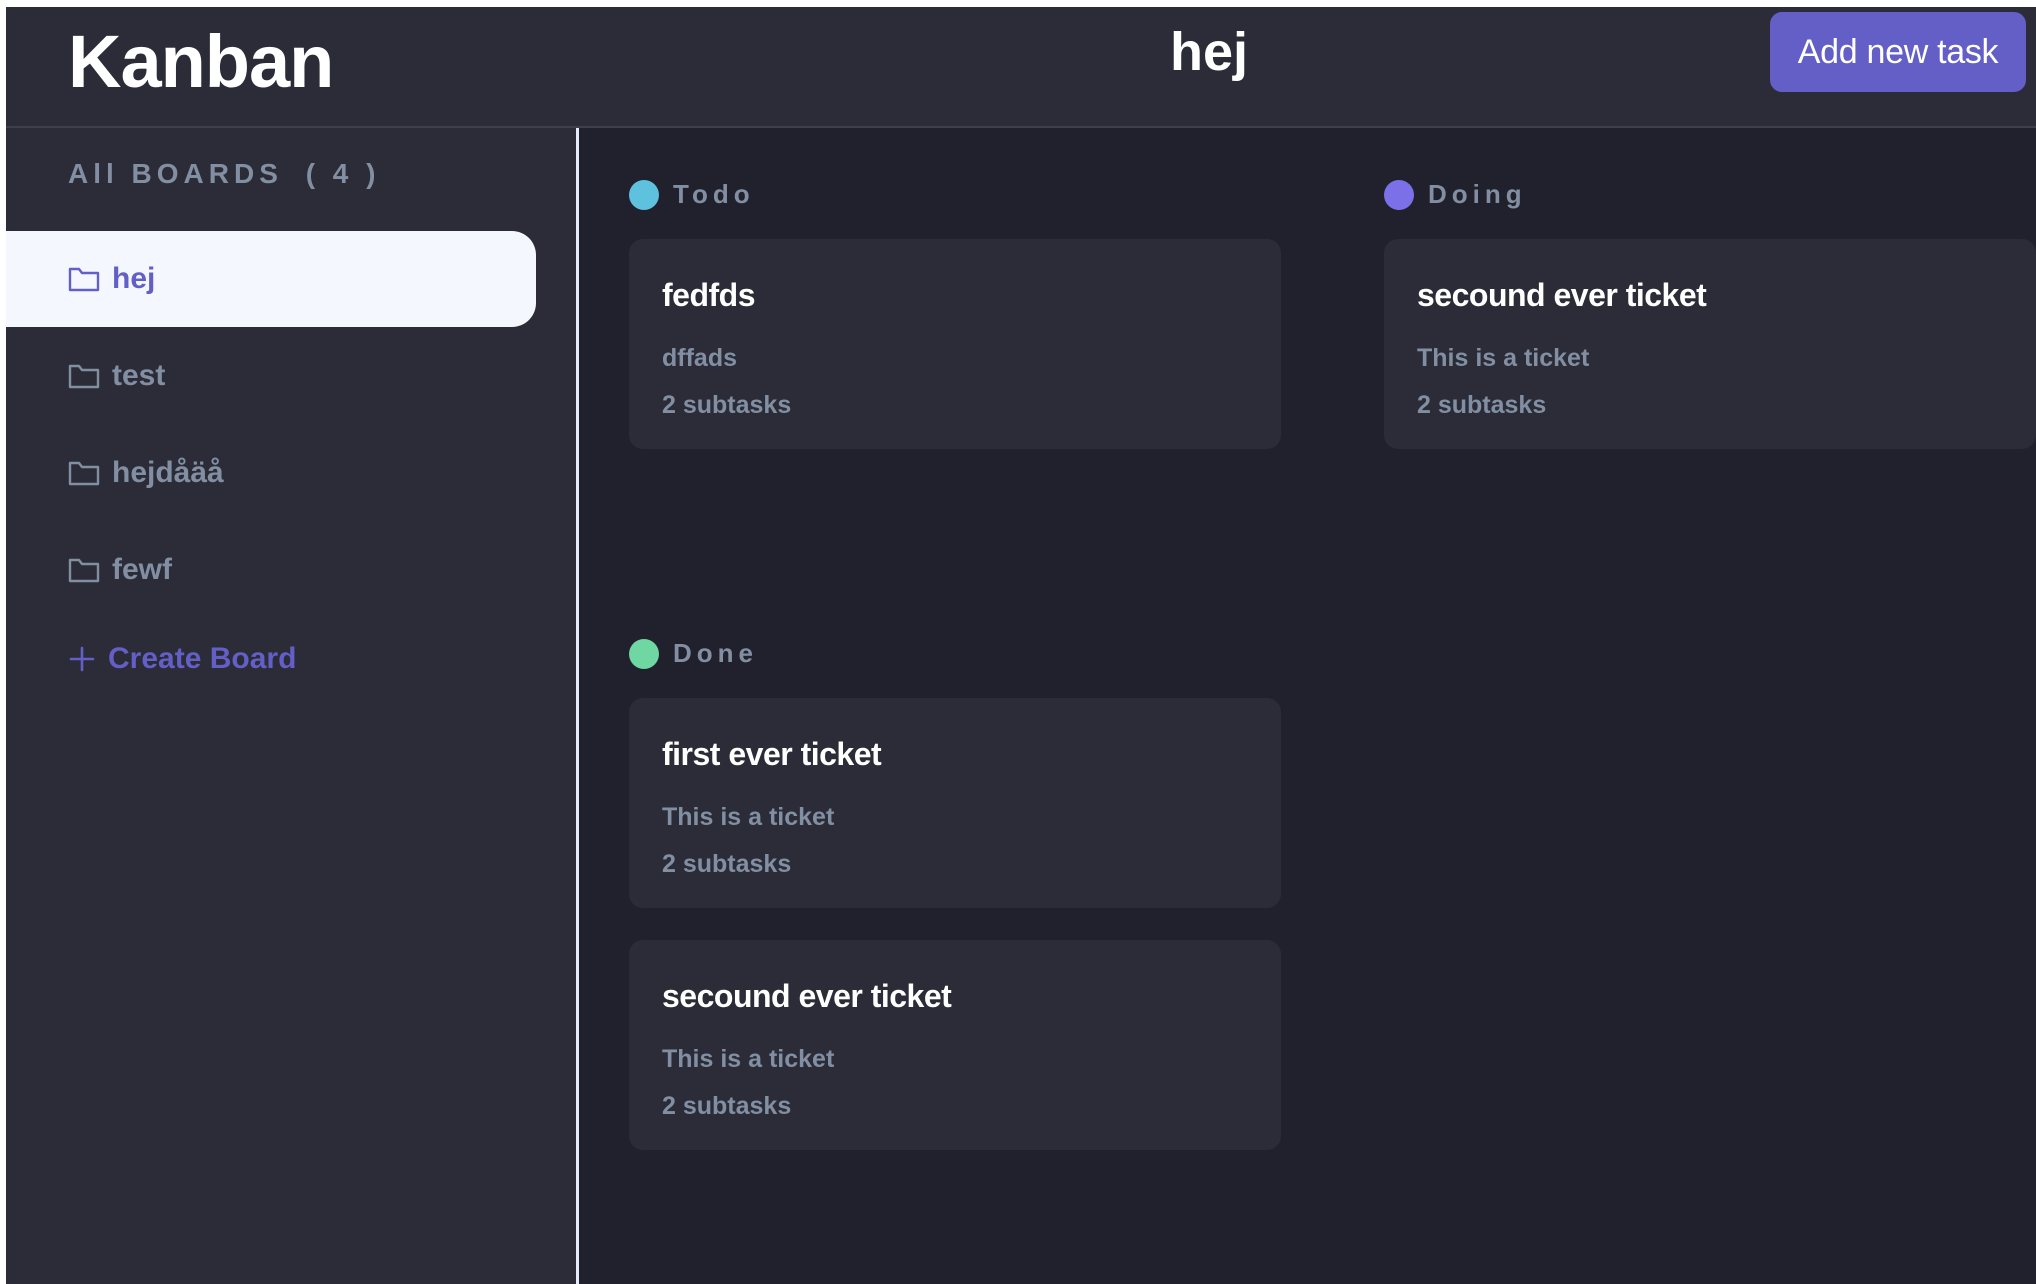  Describe the element at coordinates (714, 194) in the screenshot. I see `column-title: Todo` at that location.